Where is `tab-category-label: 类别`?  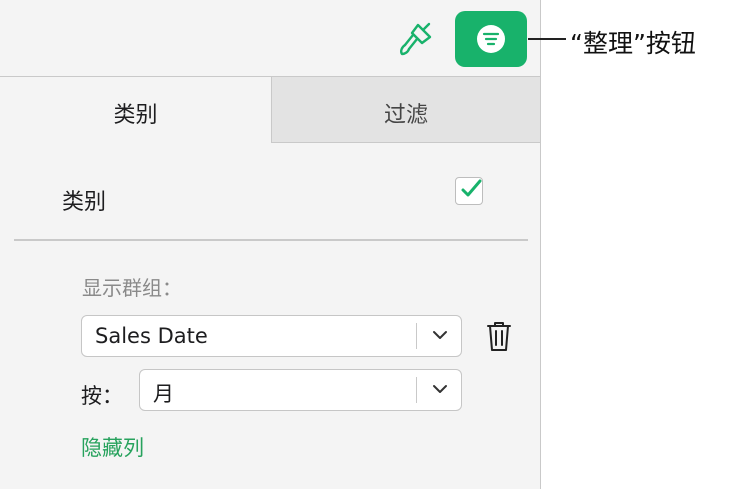
tab-category-label: 类别 is located at coordinates (135, 115).